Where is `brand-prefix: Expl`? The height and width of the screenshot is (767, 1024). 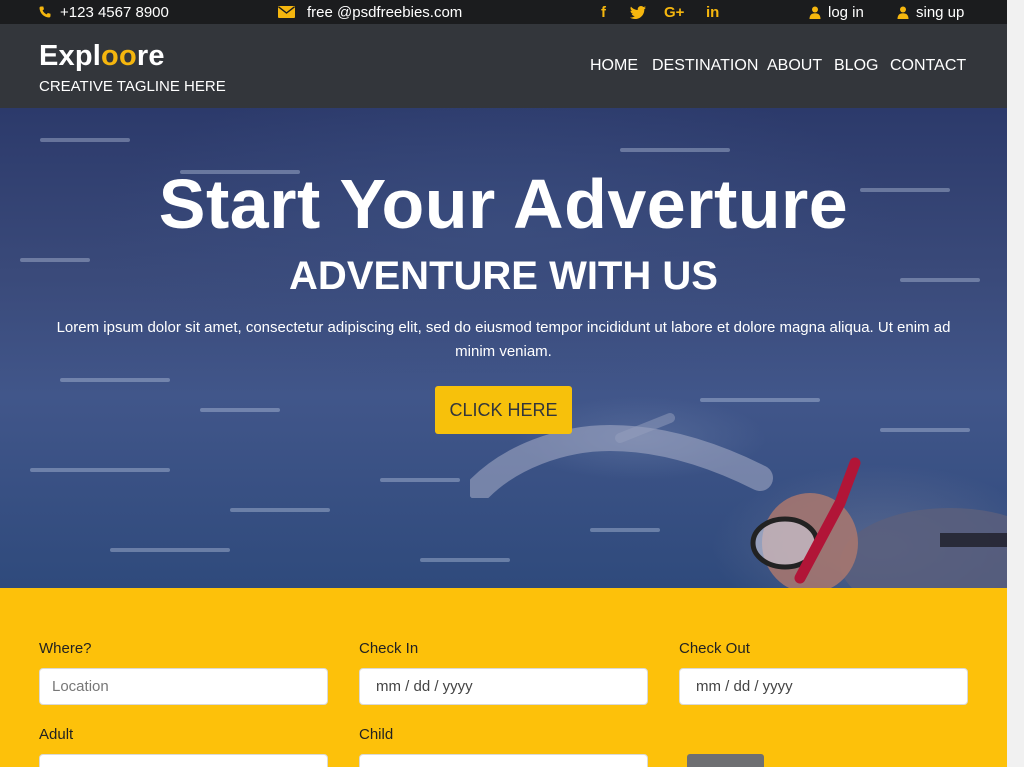
brand-prefix: Expl is located at coordinates (70, 56).